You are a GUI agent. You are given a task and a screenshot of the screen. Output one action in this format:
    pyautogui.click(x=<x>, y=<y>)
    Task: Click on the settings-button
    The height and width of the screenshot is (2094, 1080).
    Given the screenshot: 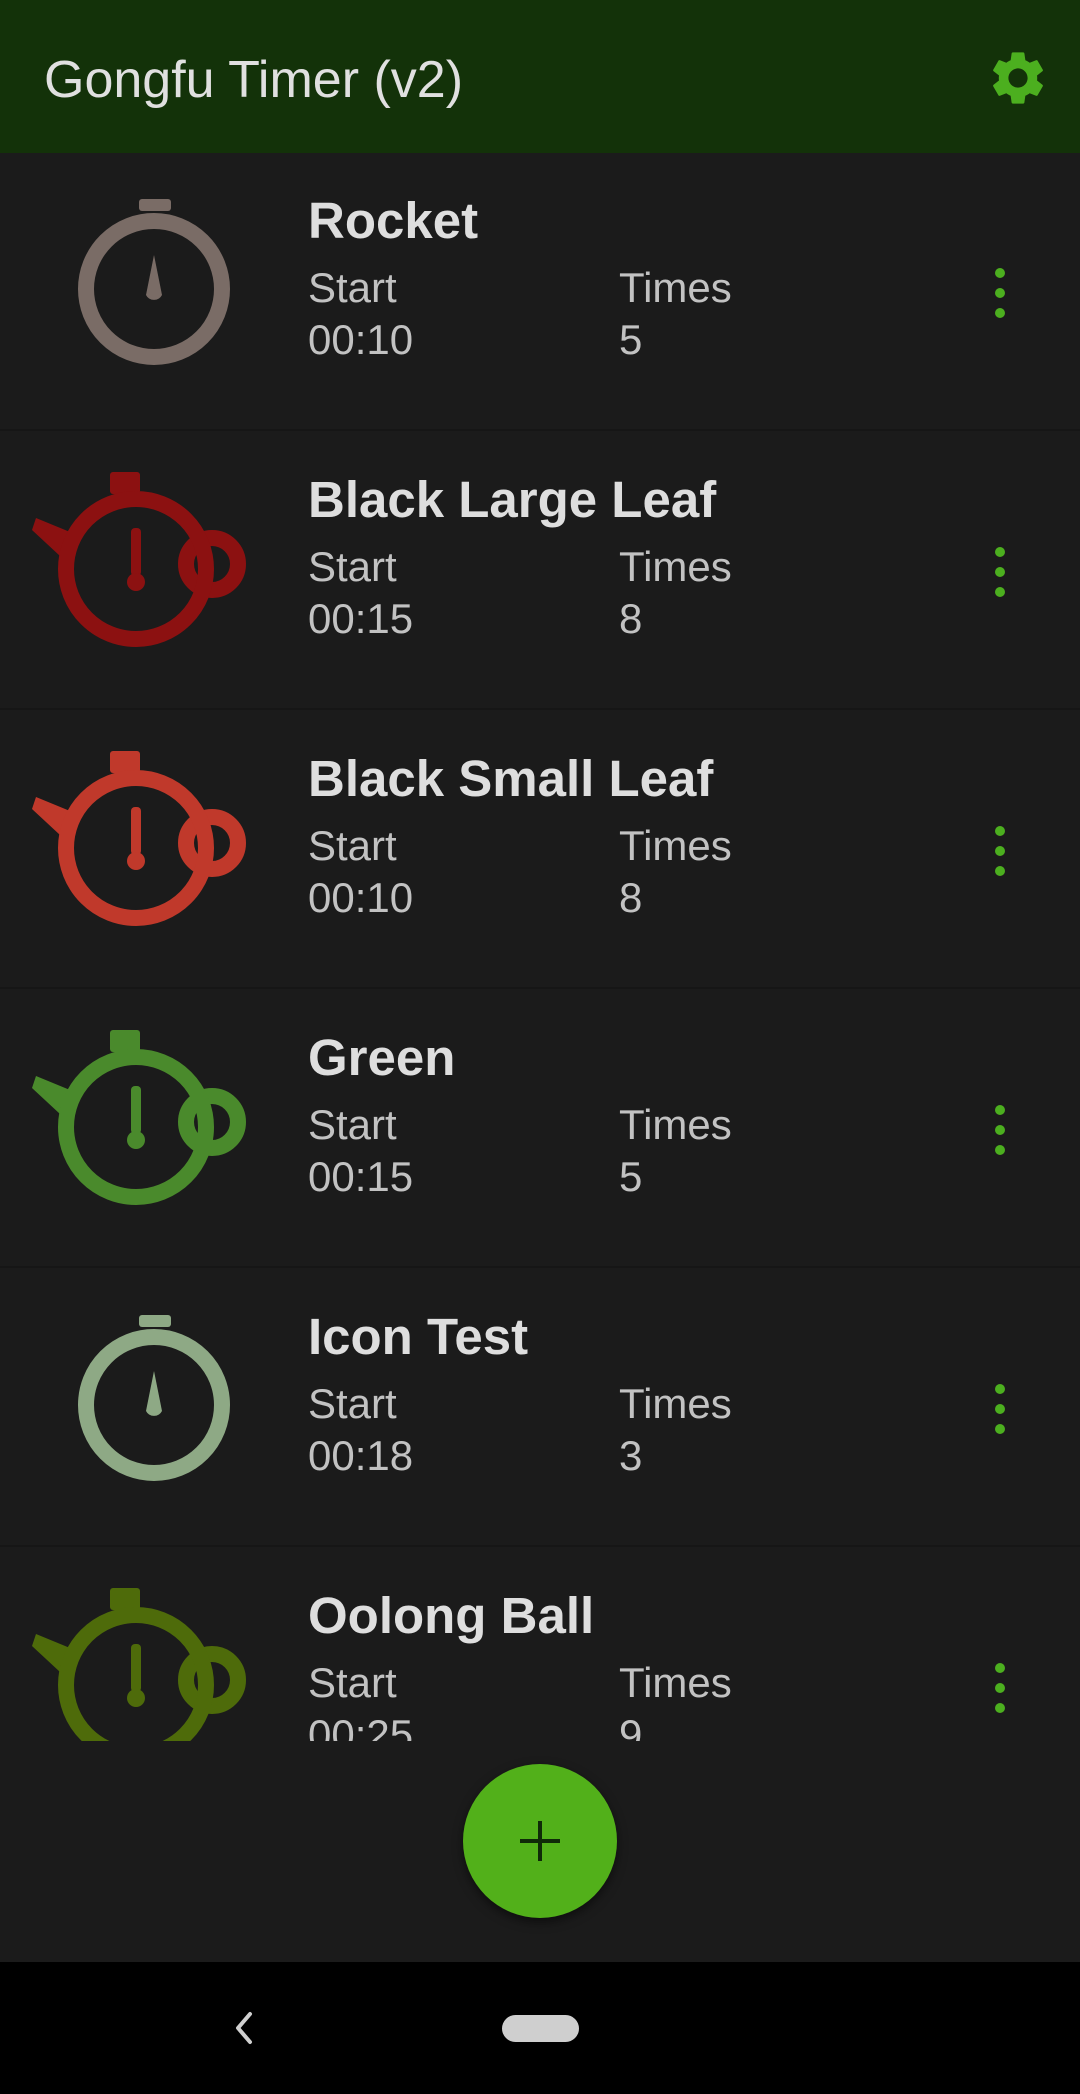 What is the action you would take?
    pyautogui.click(x=1018, y=78)
    